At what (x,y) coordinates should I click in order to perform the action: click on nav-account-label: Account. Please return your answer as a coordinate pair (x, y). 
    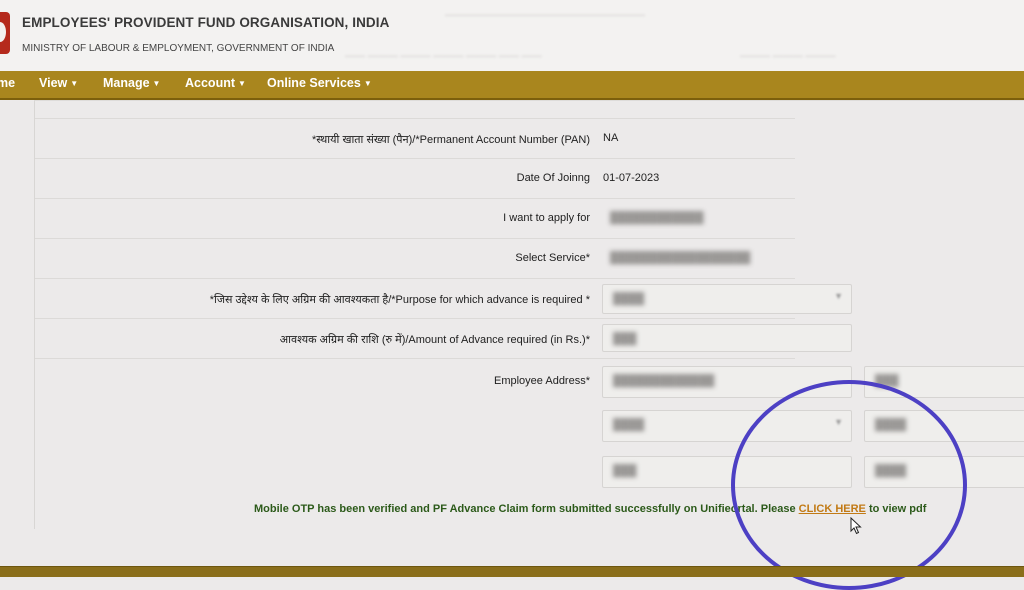
    Looking at the image, I should click on (210, 83).